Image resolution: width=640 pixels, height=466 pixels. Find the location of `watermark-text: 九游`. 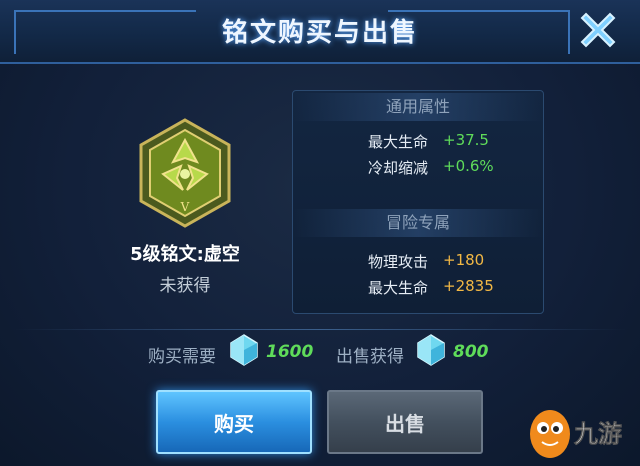

watermark-text: 九游 is located at coordinates (597, 434).